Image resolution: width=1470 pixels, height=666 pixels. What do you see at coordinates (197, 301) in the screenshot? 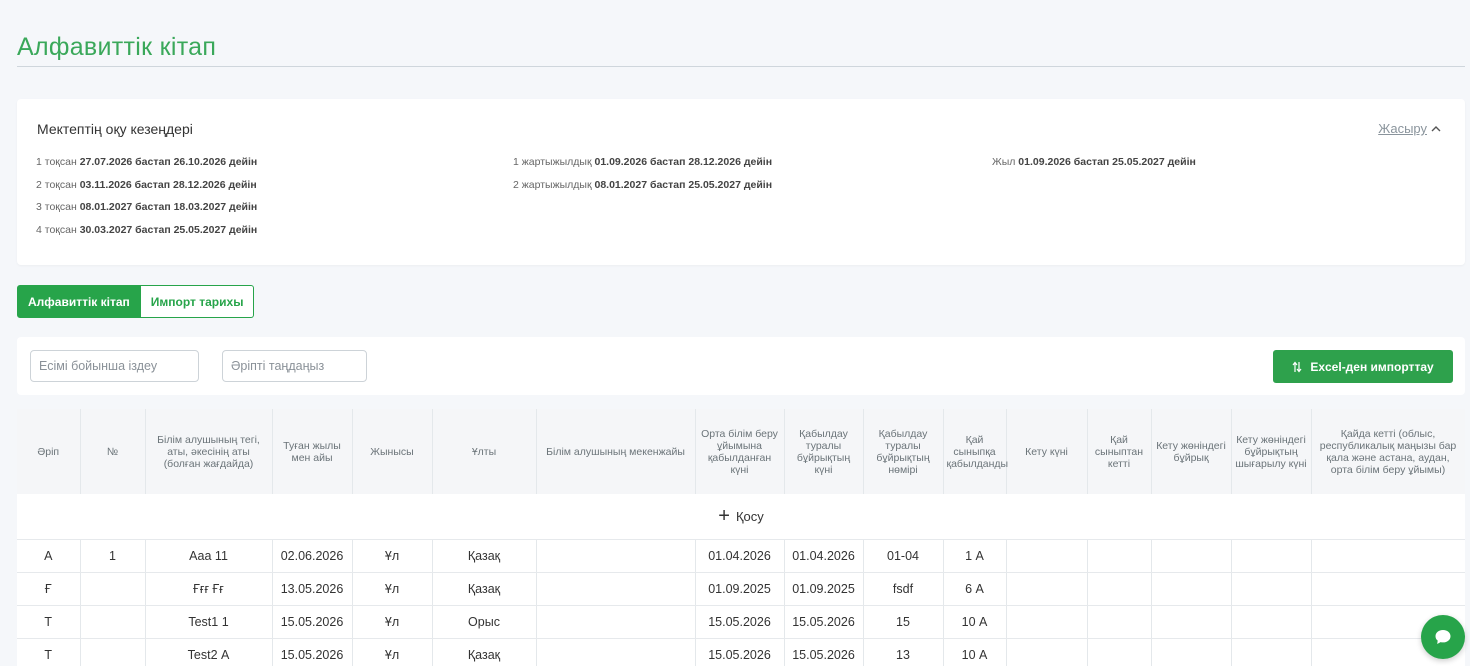
I see `tab-import-history: Импорт тарихы` at bounding box center [197, 301].